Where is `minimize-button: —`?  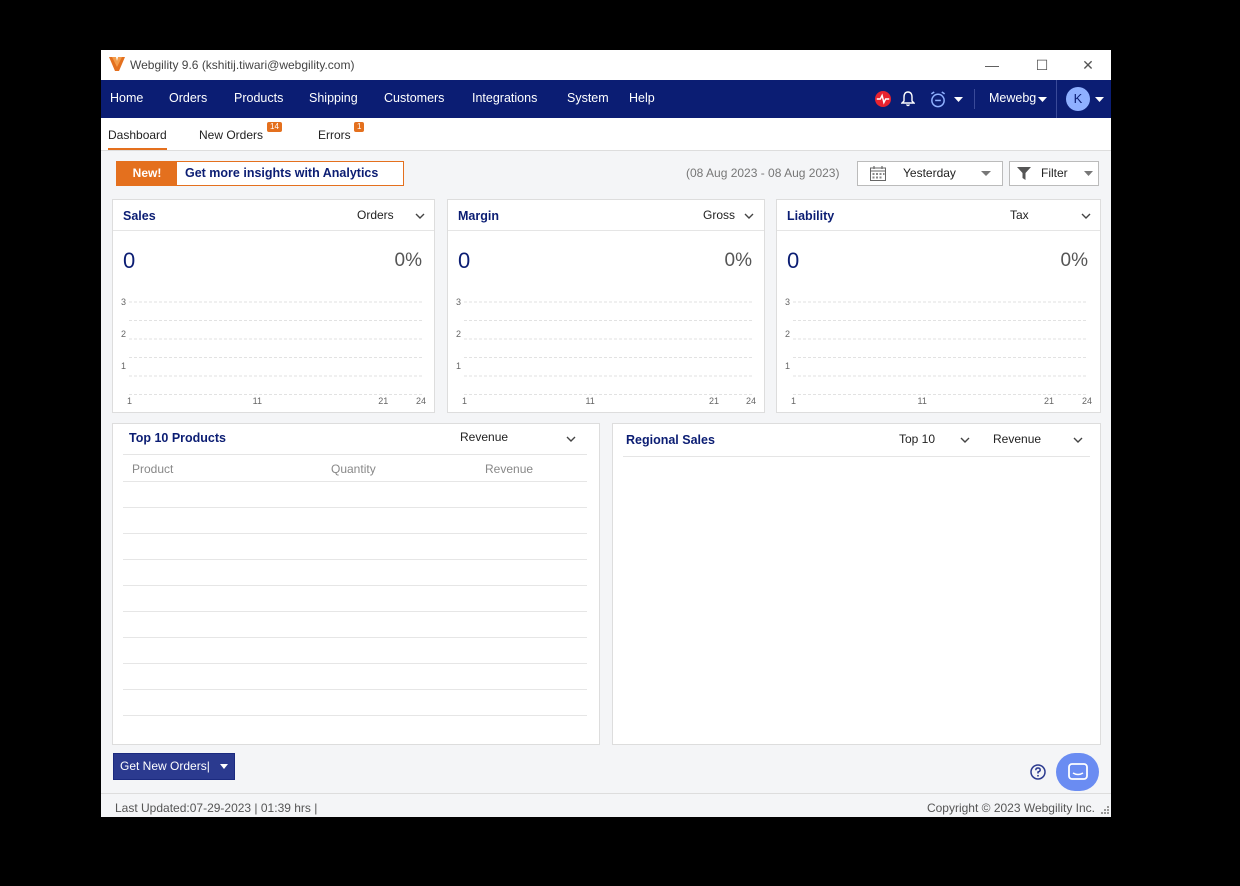
minimize-button: — is located at coordinates (992, 65).